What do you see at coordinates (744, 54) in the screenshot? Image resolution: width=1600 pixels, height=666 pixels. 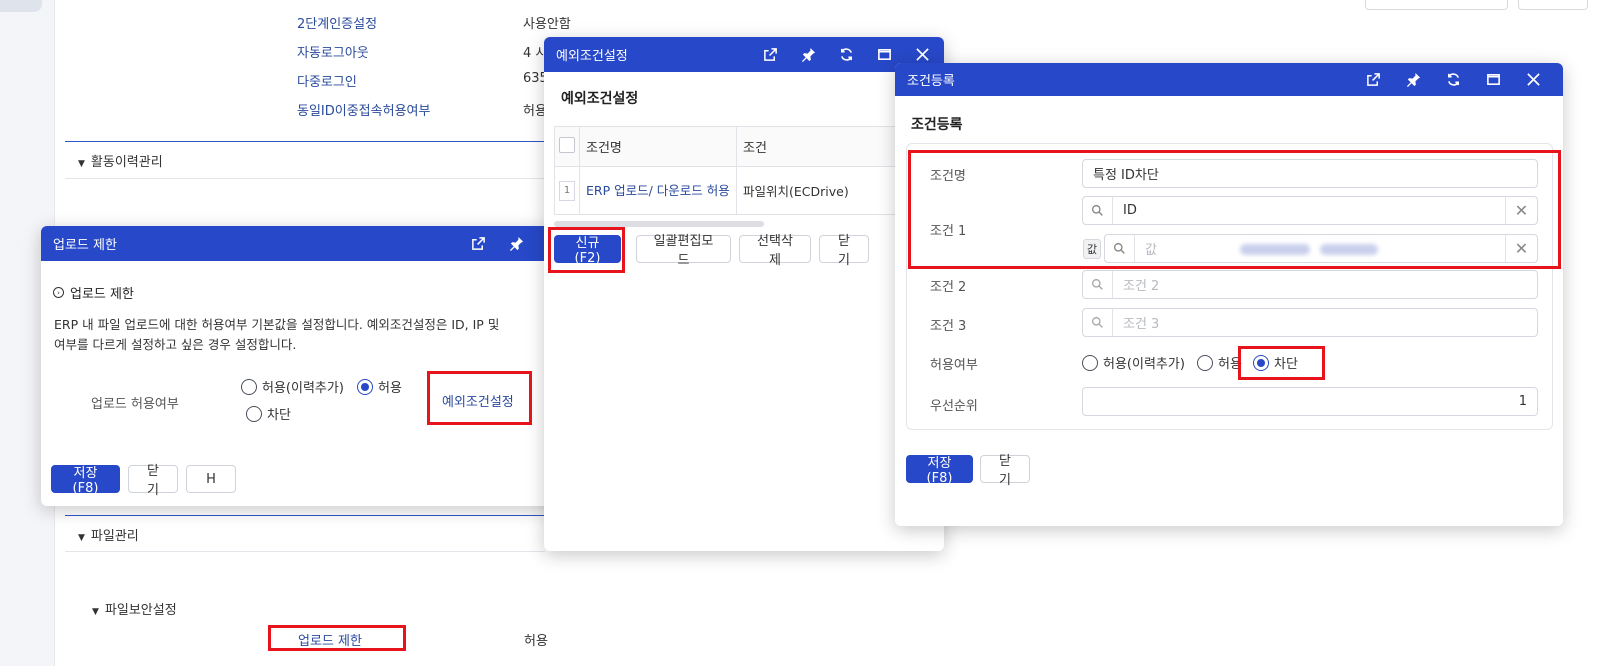 I see `popup-header: 예외조건설정` at bounding box center [744, 54].